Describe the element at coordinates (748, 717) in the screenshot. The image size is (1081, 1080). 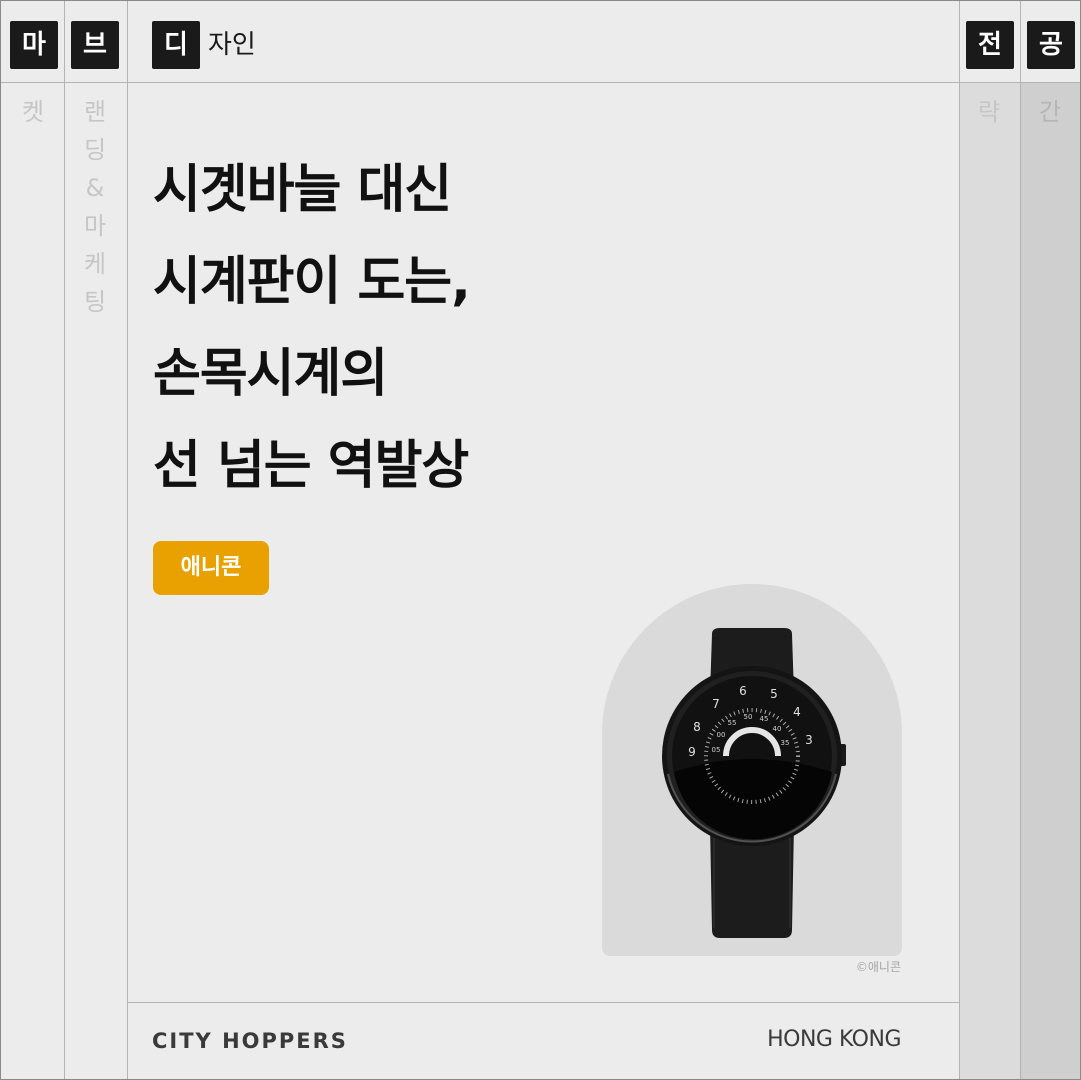
I see `watch-minute-label: 50` at that location.